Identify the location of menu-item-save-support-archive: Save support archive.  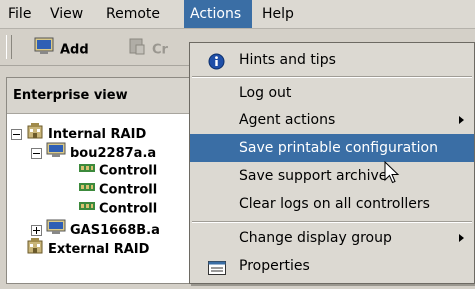
(332, 176).